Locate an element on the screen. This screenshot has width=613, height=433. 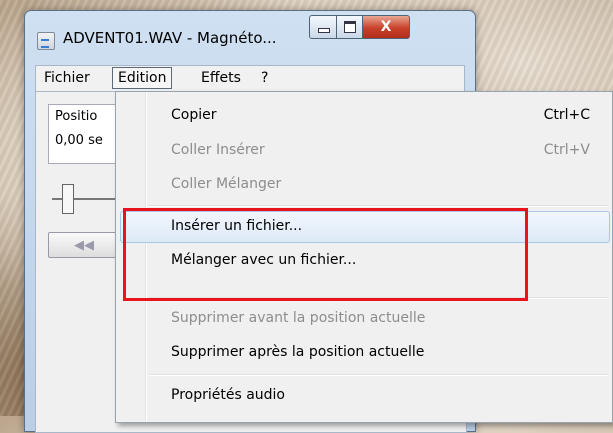
close-button: X is located at coordinates (386, 27).